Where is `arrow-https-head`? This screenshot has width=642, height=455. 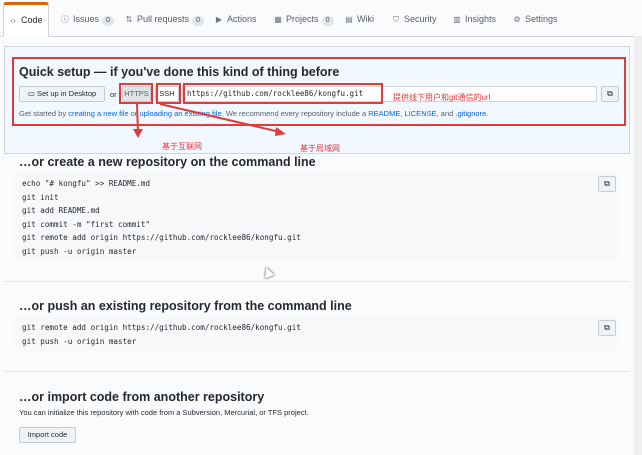
arrow-https-head is located at coordinates (138, 133).